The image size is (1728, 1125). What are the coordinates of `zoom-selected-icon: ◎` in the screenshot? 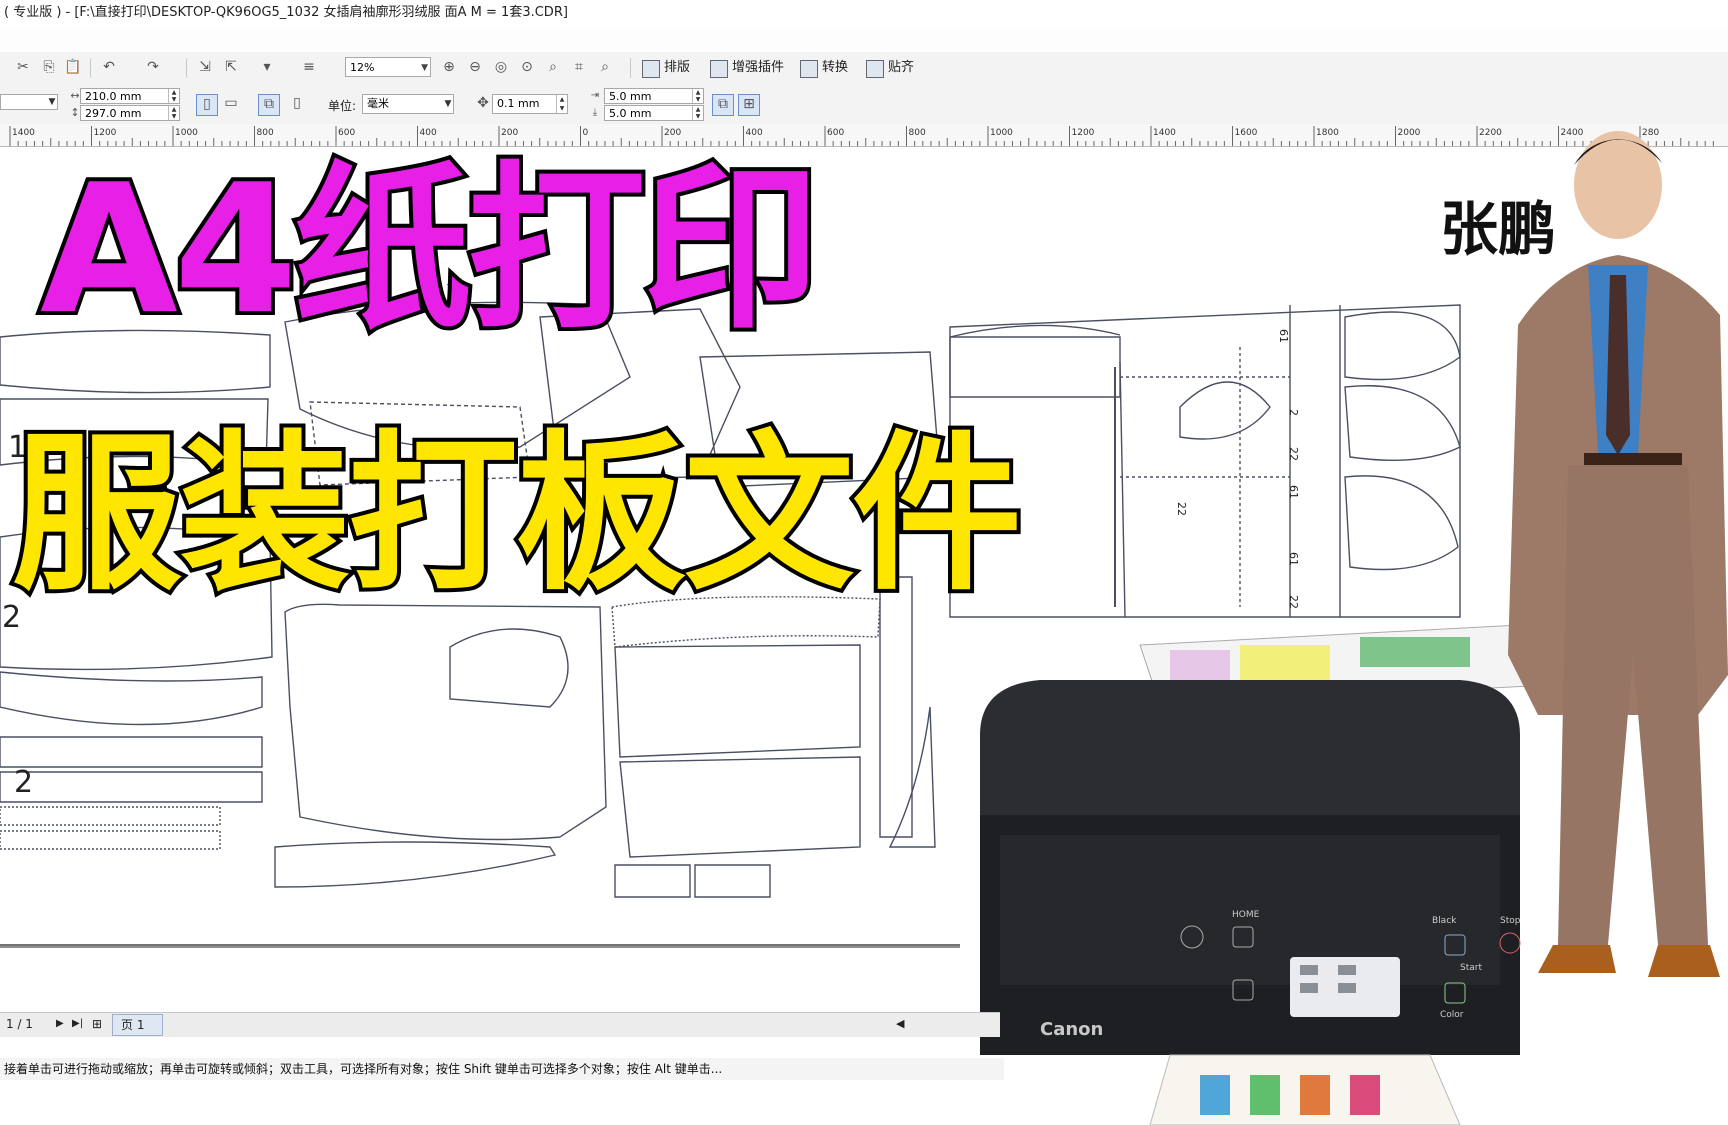 It's located at (501, 67).